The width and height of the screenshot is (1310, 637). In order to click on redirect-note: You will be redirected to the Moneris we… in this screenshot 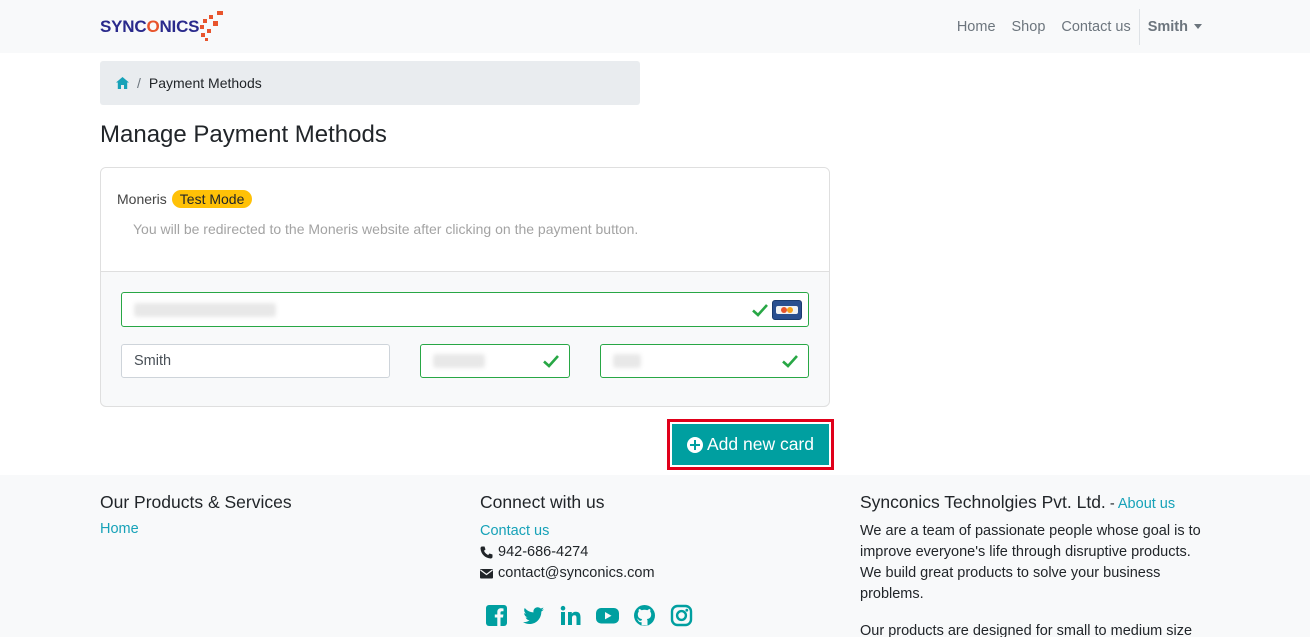, I will do `click(386, 229)`.